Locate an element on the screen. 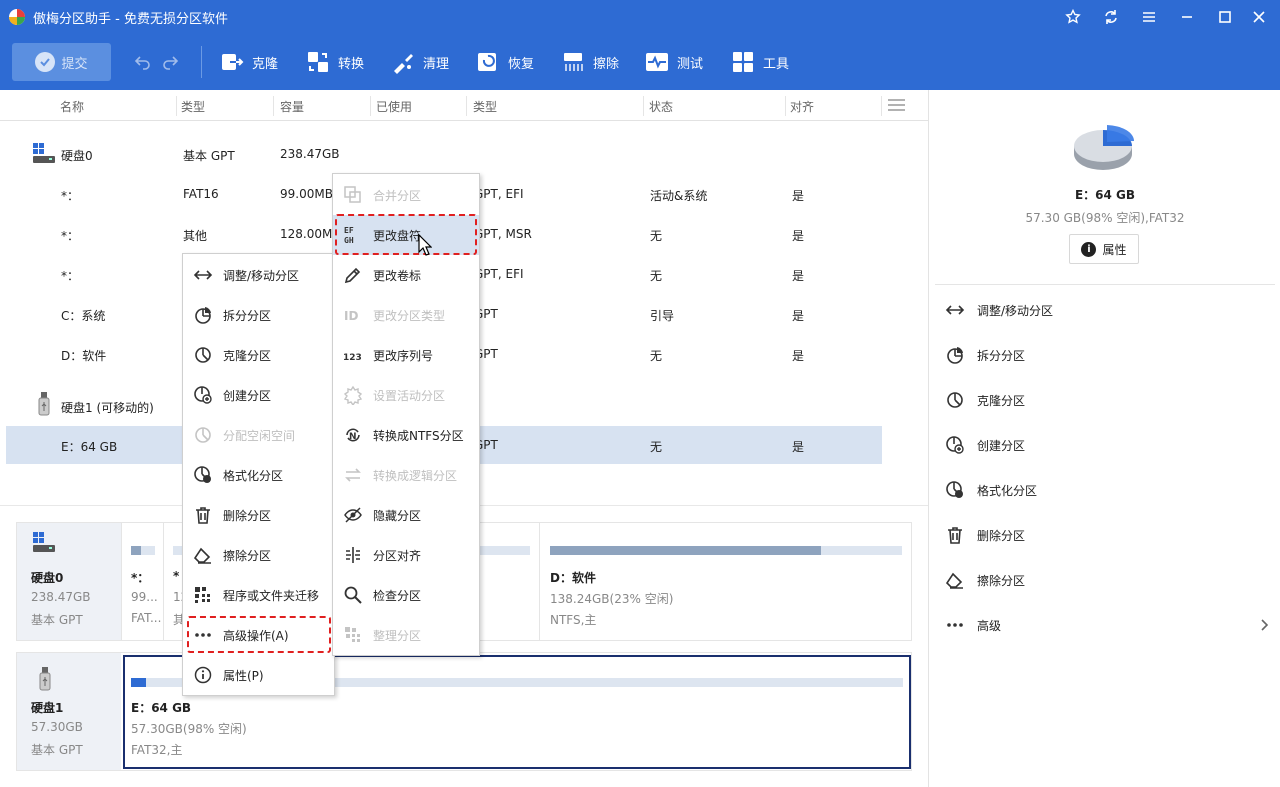 Image resolution: width=1280 pixels, height=787 pixels. disk1-info: 硬盘1 57.30GB 基本 GPT is located at coordinates (69, 711).